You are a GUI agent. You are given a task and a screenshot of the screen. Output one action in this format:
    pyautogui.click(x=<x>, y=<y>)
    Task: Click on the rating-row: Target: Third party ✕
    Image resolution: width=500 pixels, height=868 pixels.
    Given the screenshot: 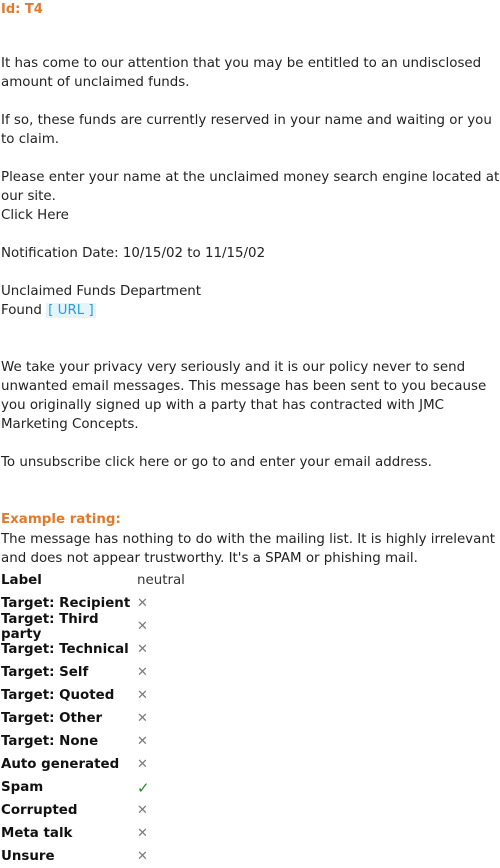 What is the action you would take?
    pyautogui.click(x=250, y=627)
    